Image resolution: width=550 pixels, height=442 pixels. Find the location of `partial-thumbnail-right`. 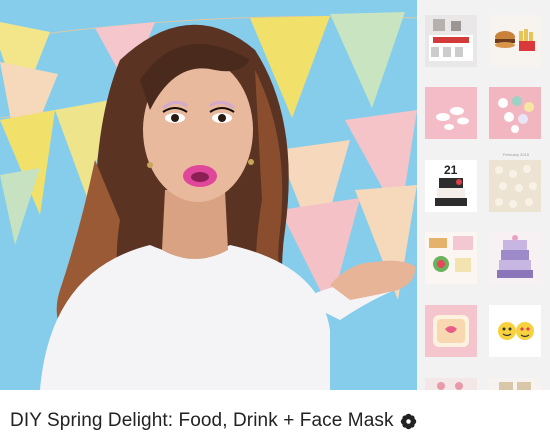

partial-thumbnail-right is located at coordinates (515, 384).